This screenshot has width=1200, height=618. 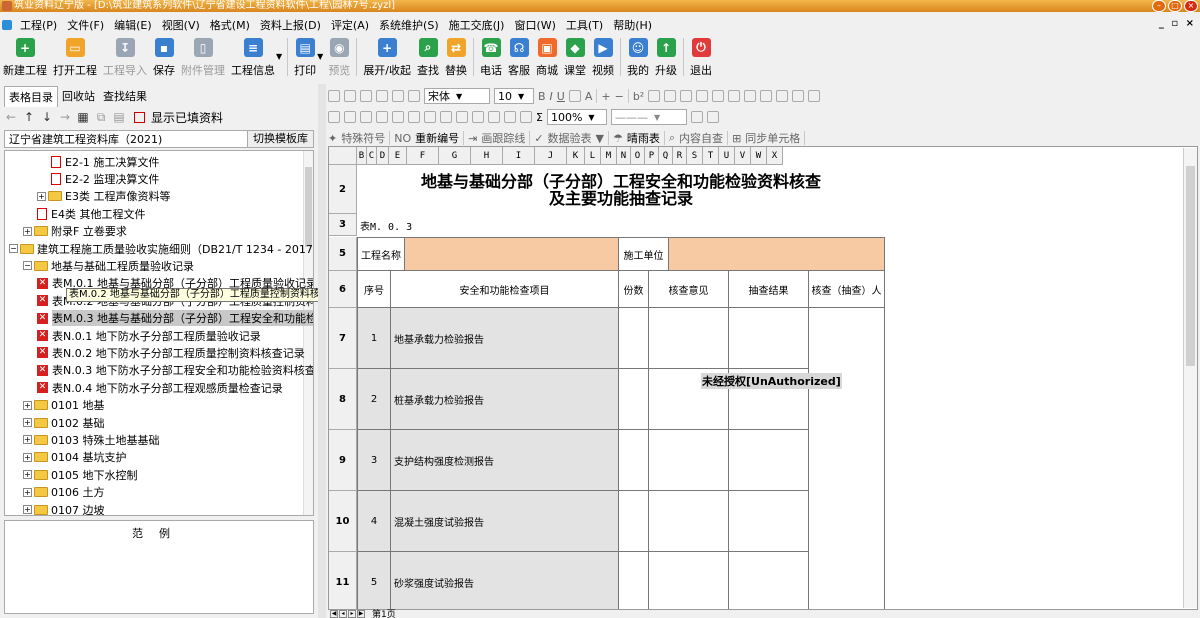 I want to click on tree-item: +0102 基础, so click(x=64, y=422).